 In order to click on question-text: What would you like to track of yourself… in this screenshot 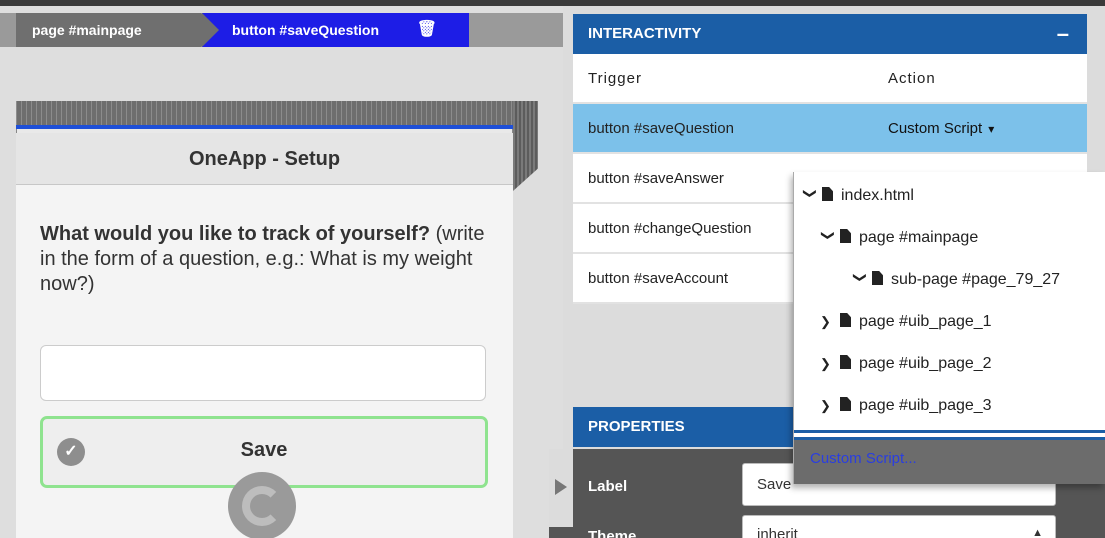, I will do `click(270, 259)`.